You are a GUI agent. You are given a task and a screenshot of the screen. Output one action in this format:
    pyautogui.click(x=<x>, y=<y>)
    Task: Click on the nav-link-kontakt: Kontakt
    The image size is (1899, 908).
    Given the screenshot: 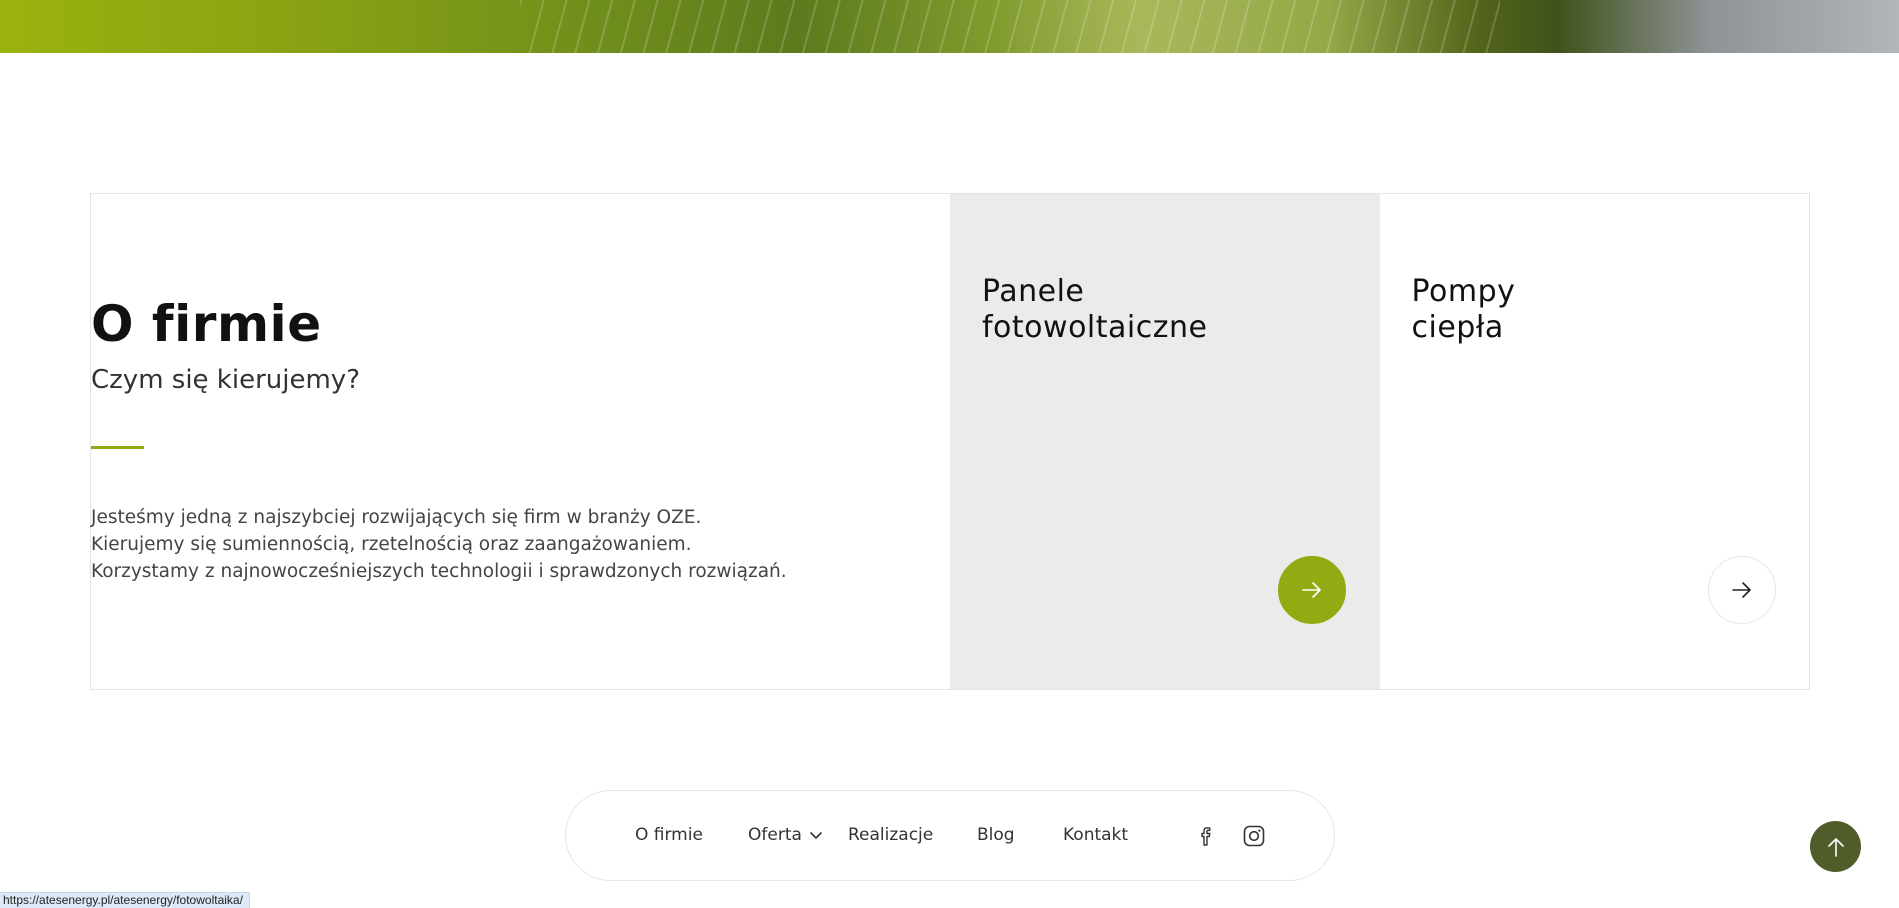 What is the action you would take?
    pyautogui.click(x=1095, y=835)
    